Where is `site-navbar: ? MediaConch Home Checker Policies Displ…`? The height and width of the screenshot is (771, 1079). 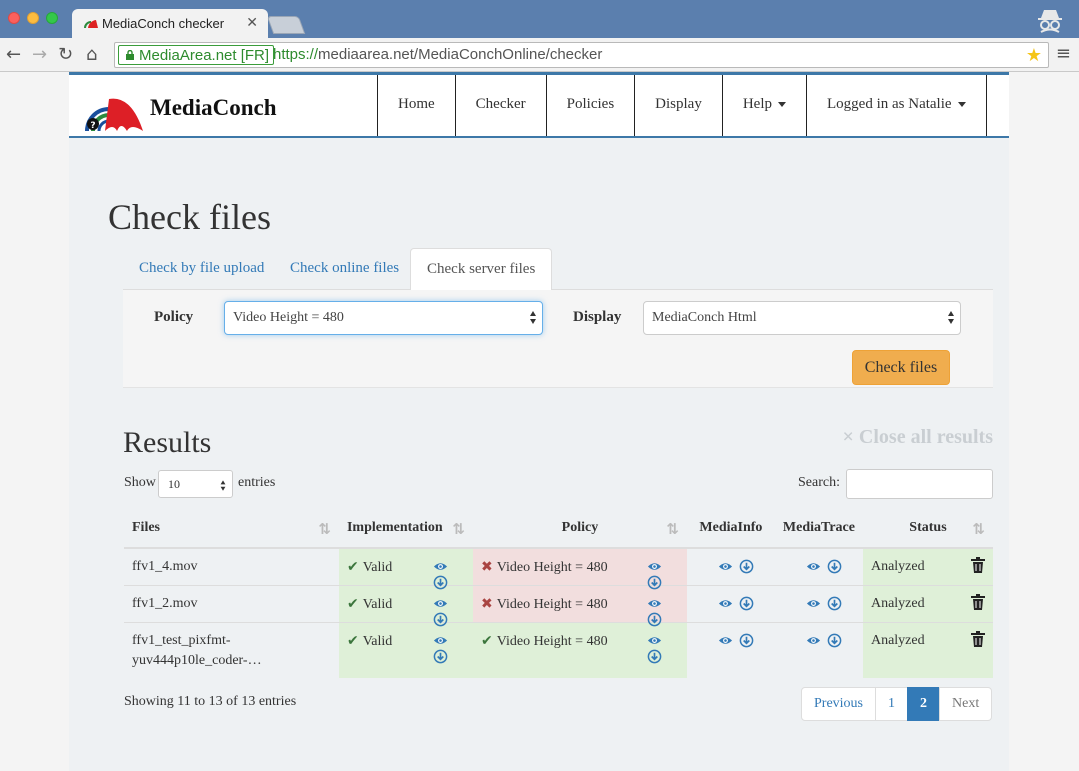
site-navbar: ? MediaConch Home Checker Policies Displ… is located at coordinates (539, 105).